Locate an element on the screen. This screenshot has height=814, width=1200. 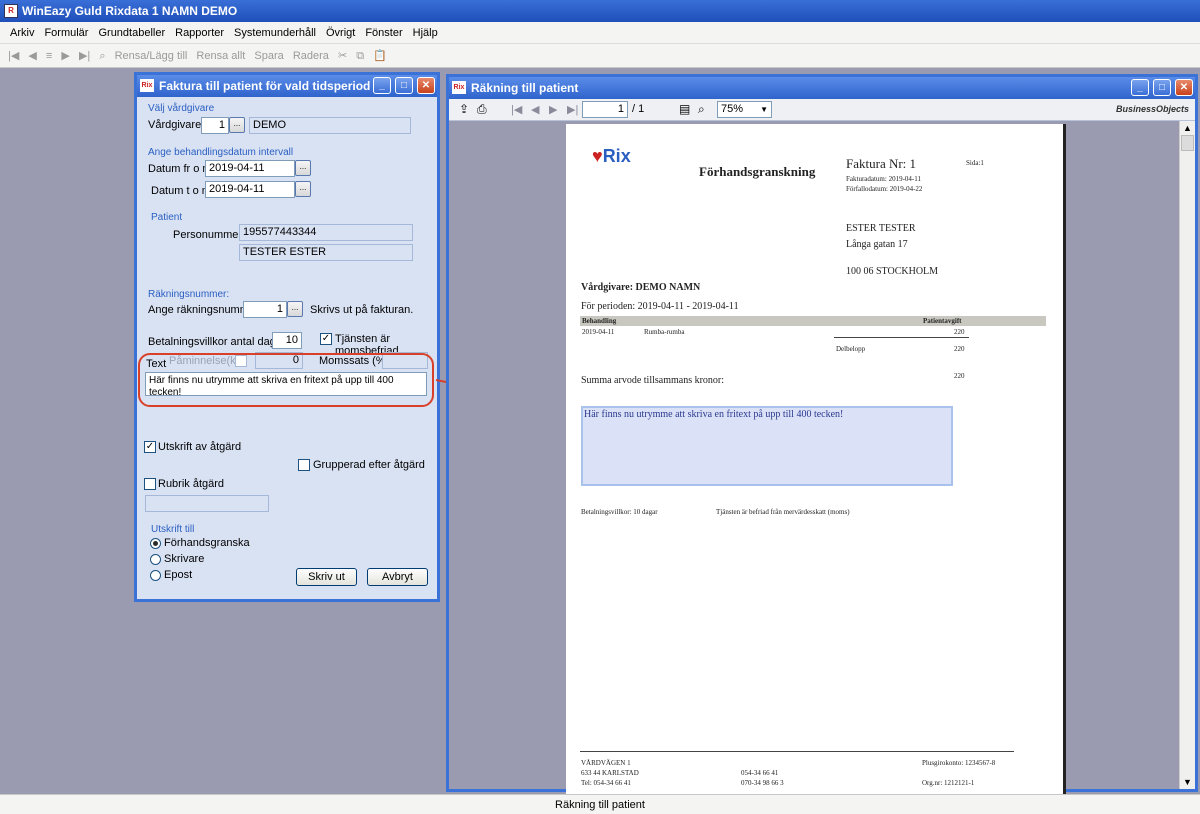
menu-grundtabeller: Grundtabeller is located at coordinates (131, 33).